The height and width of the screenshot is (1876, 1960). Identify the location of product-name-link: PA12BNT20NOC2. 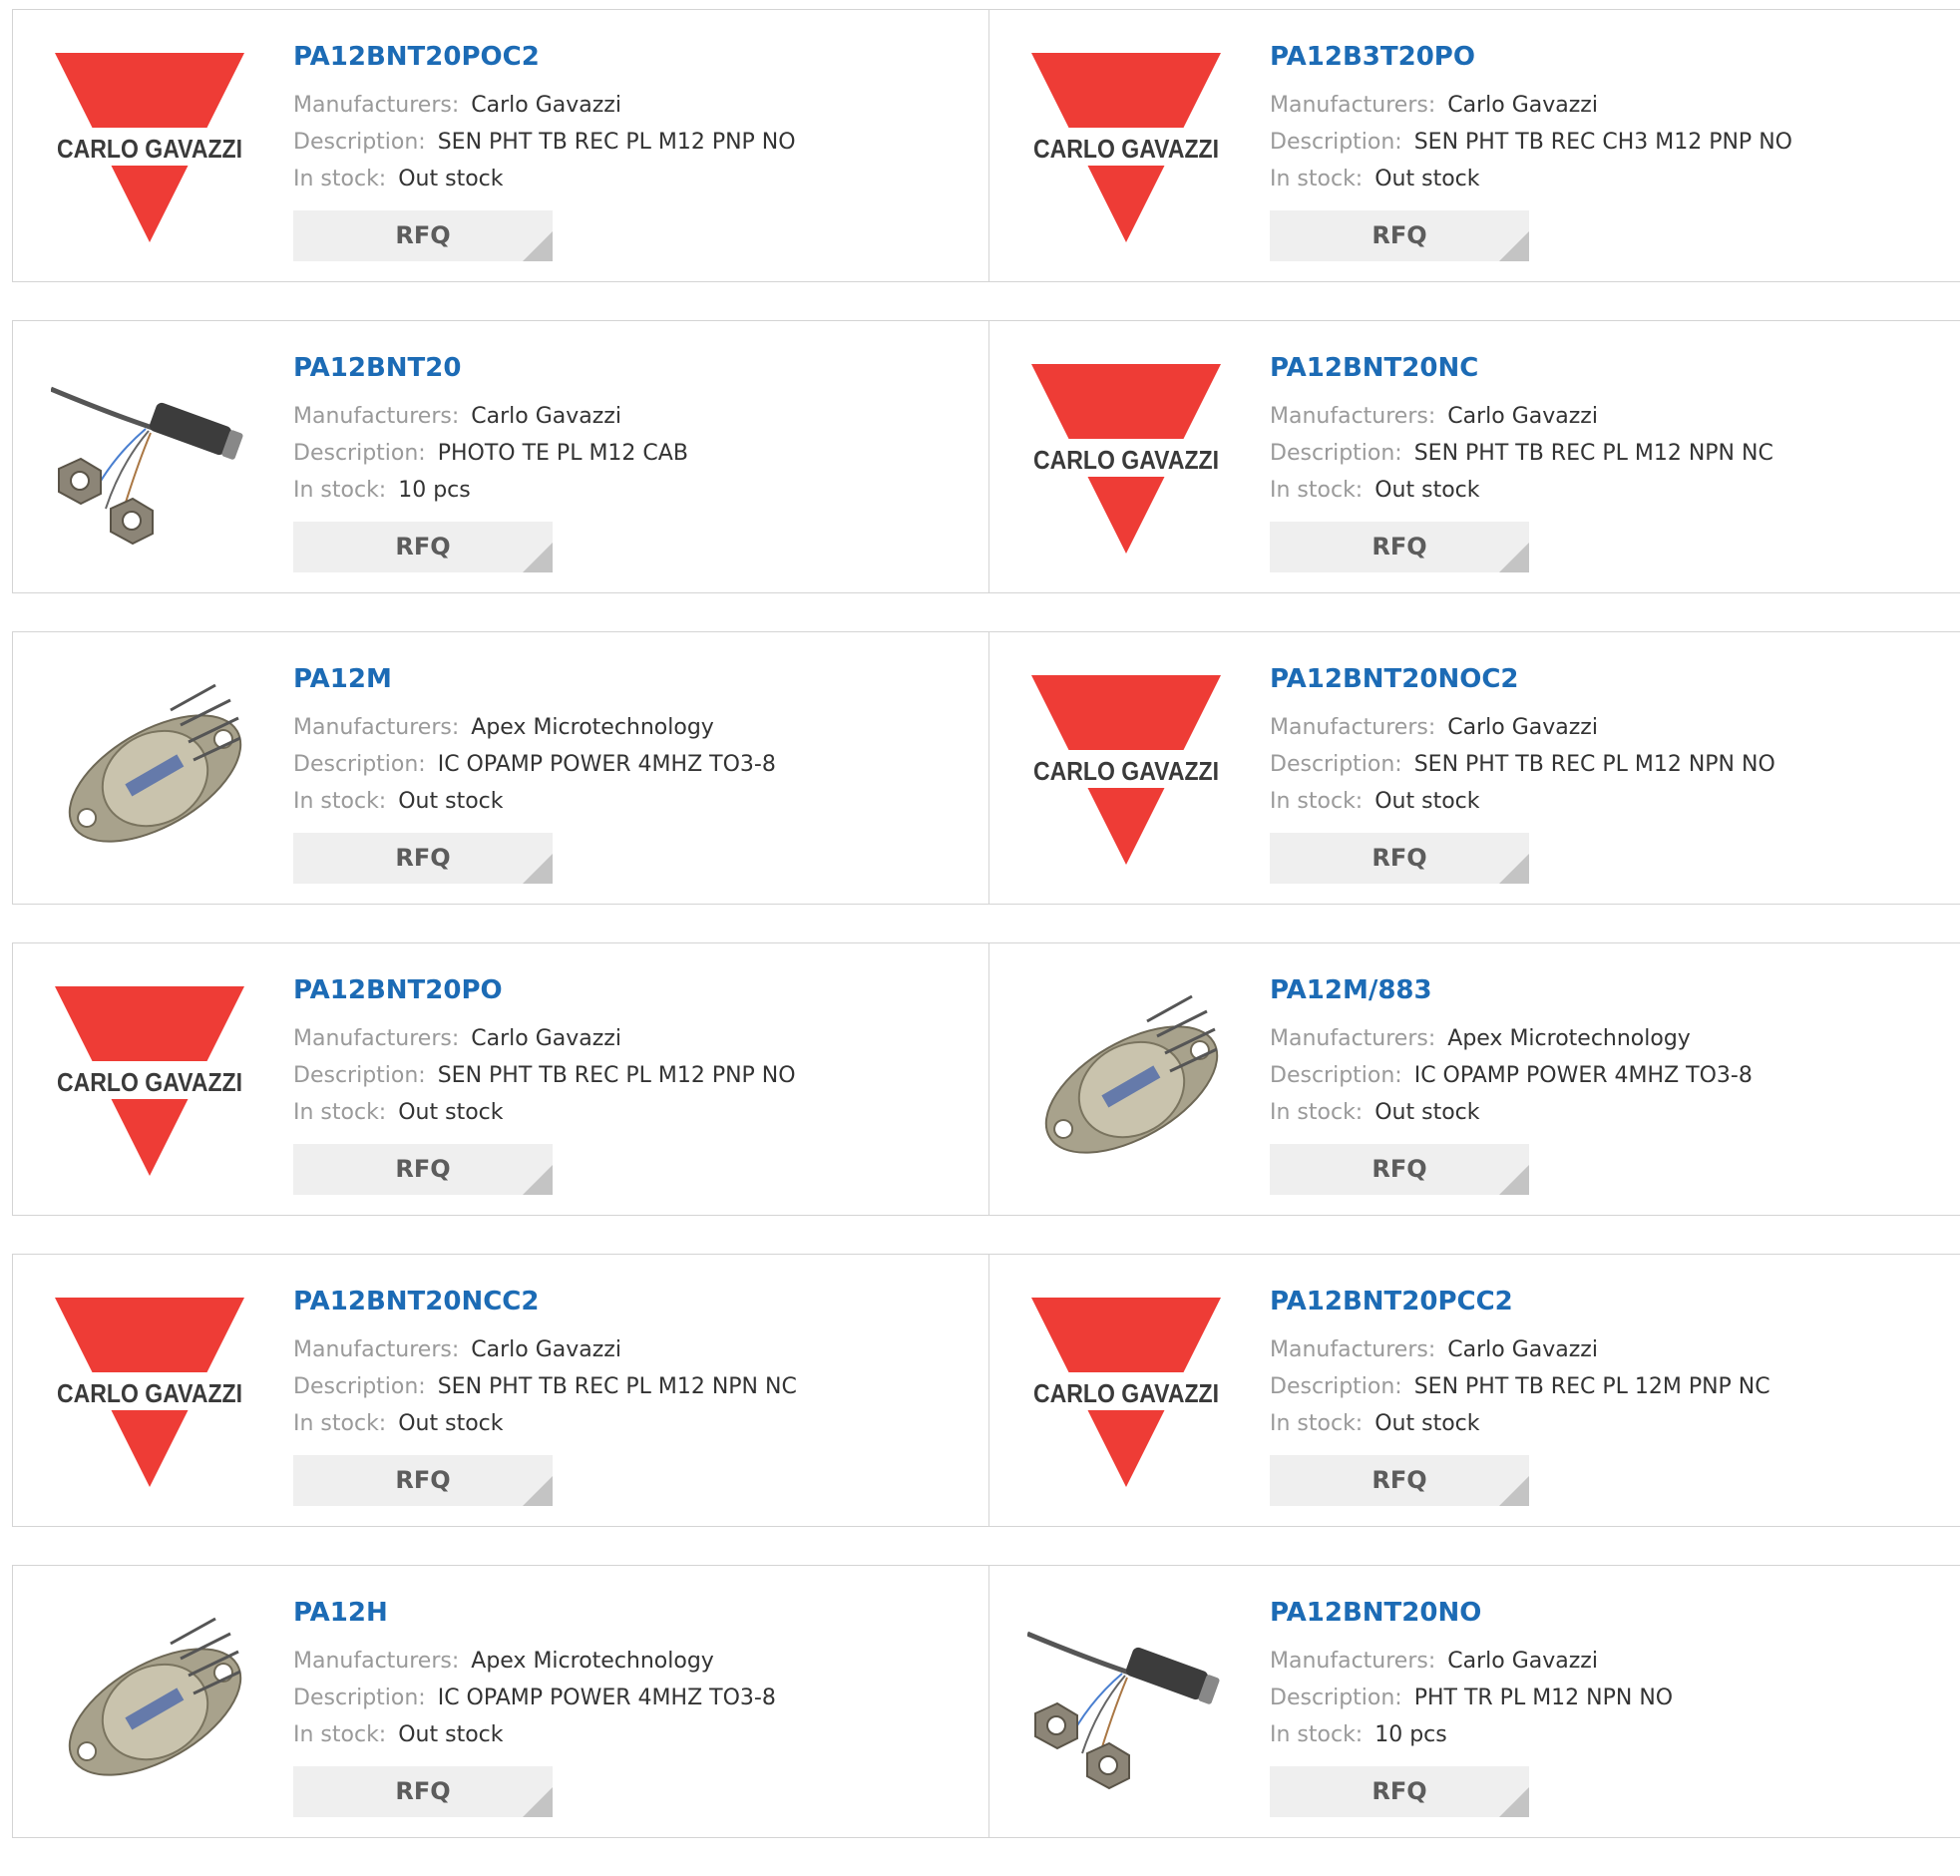
(1523, 679).